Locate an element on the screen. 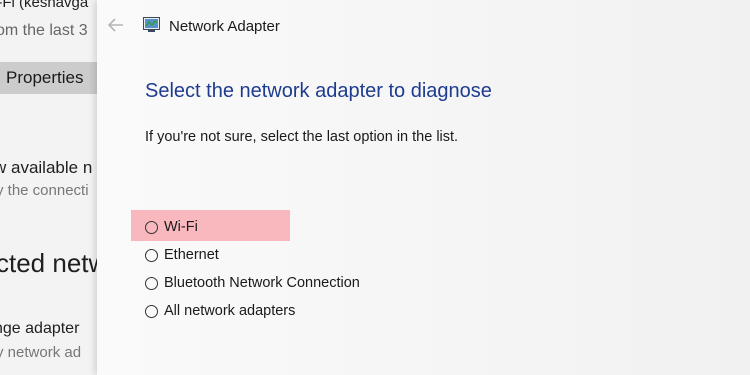 This screenshot has width=750, height=375. option-label: Wi-Fi is located at coordinates (181, 227).